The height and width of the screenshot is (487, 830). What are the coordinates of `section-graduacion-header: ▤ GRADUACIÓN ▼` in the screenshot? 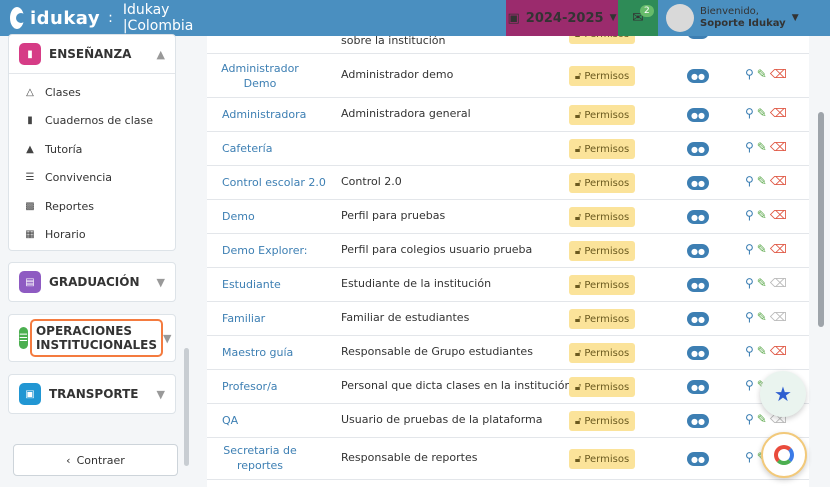 It's located at (92, 282).